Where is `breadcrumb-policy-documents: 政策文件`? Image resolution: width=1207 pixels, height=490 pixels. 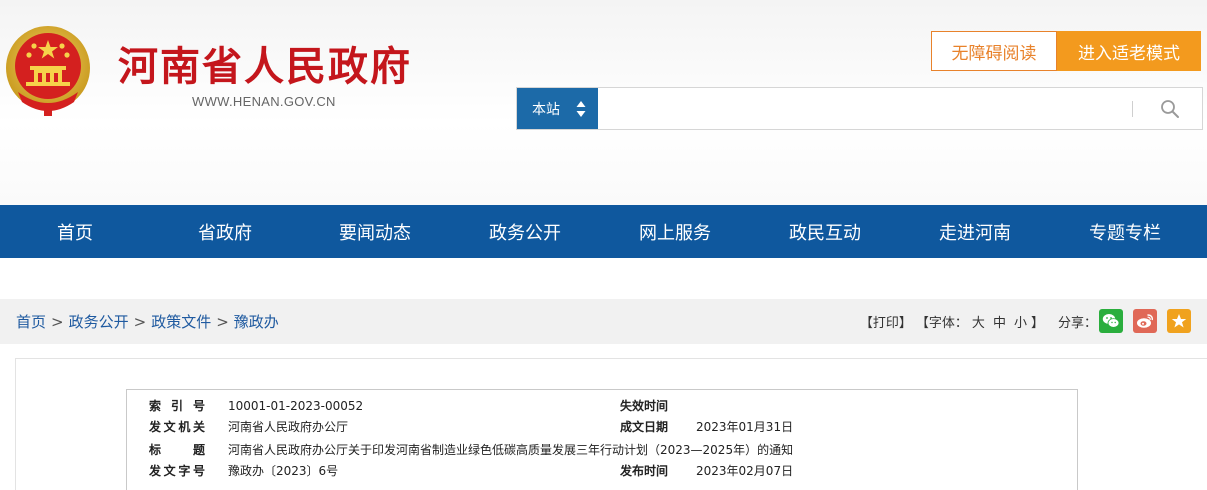 breadcrumb-policy-documents: 政策文件 is located at coordinates (181, 321).